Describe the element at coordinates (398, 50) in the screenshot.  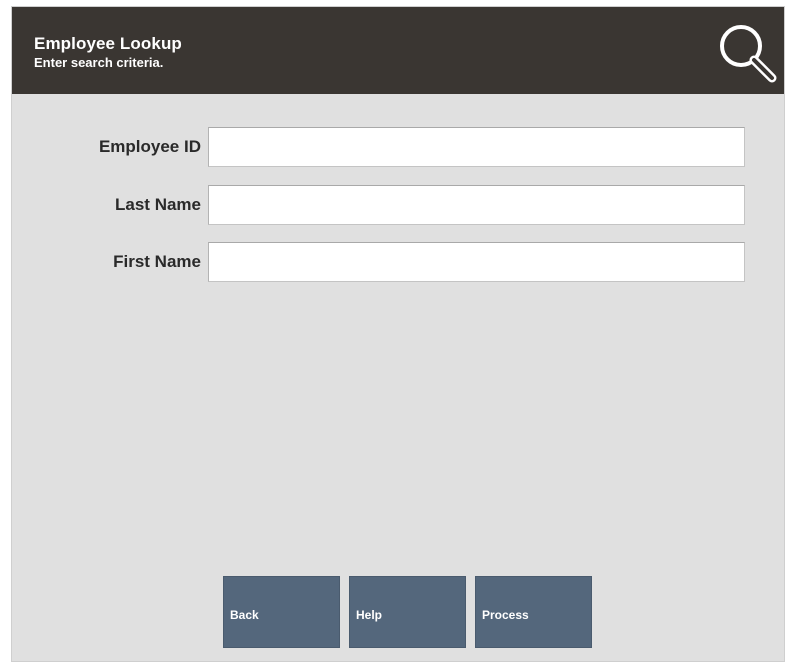
I see `header-bar: Employee Lookup Enter search criteria.` at that location.